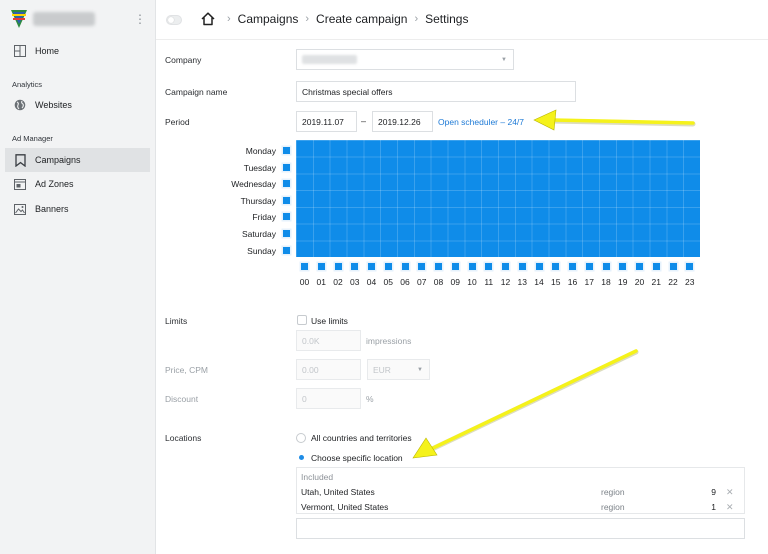 The width and height of the screenshot is (768, 554). I want to click on hour-label: 17, so click(589, 282).